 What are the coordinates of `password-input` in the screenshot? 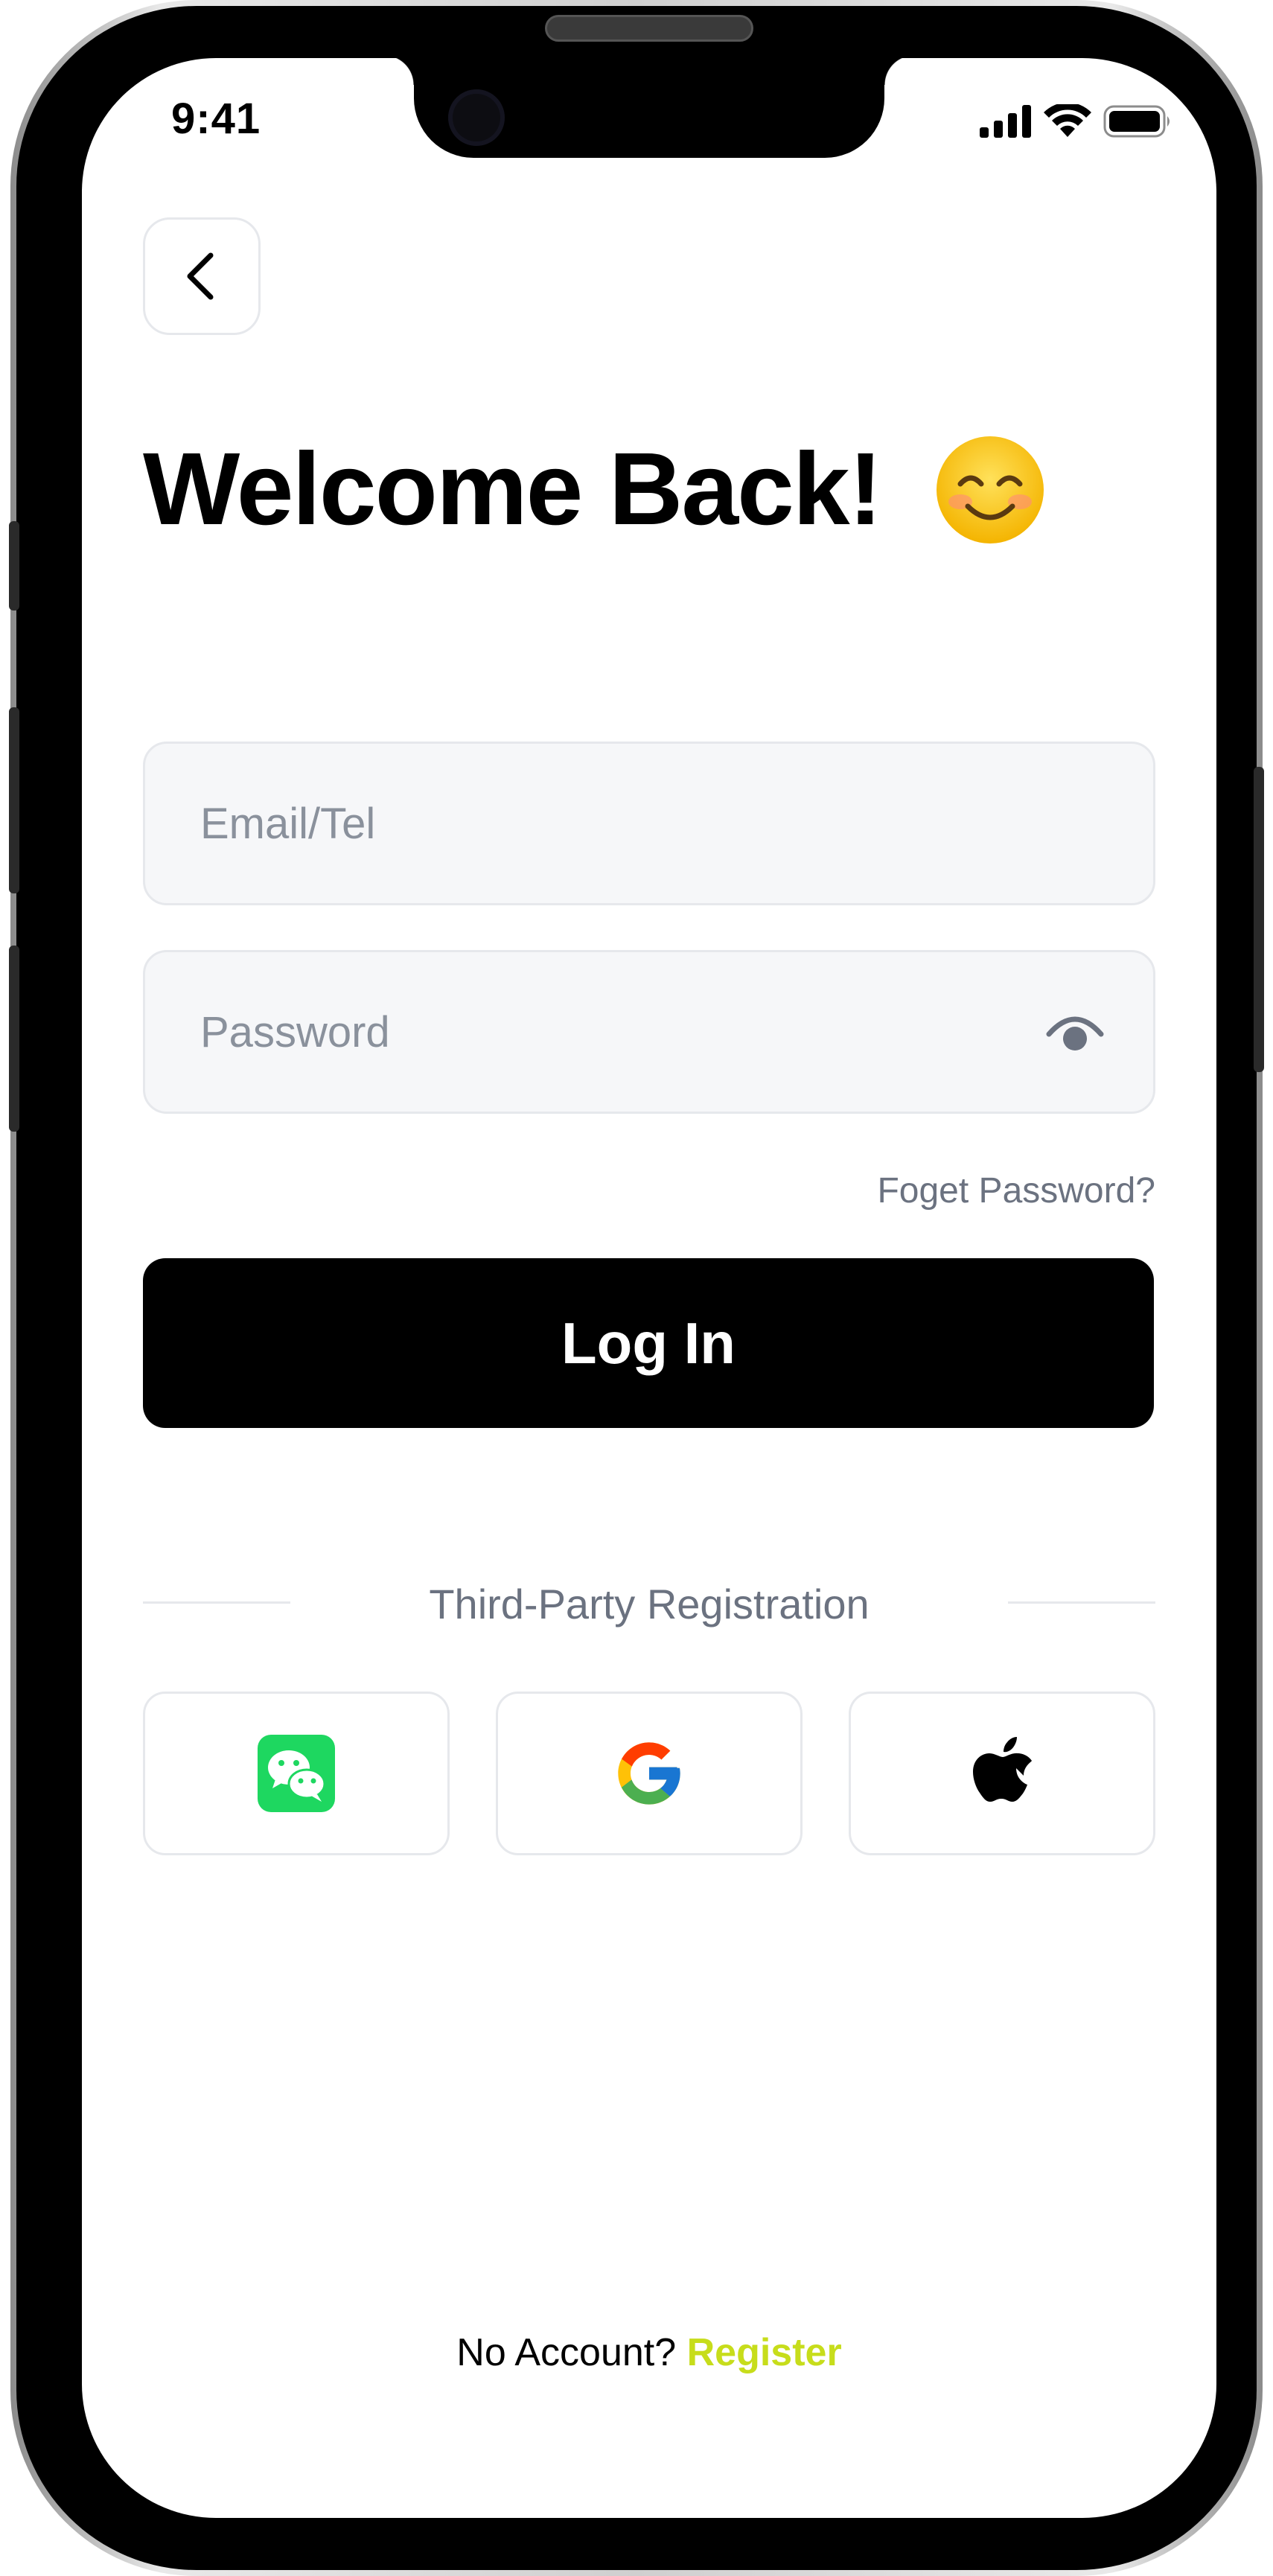 It's located at (608, 1032).